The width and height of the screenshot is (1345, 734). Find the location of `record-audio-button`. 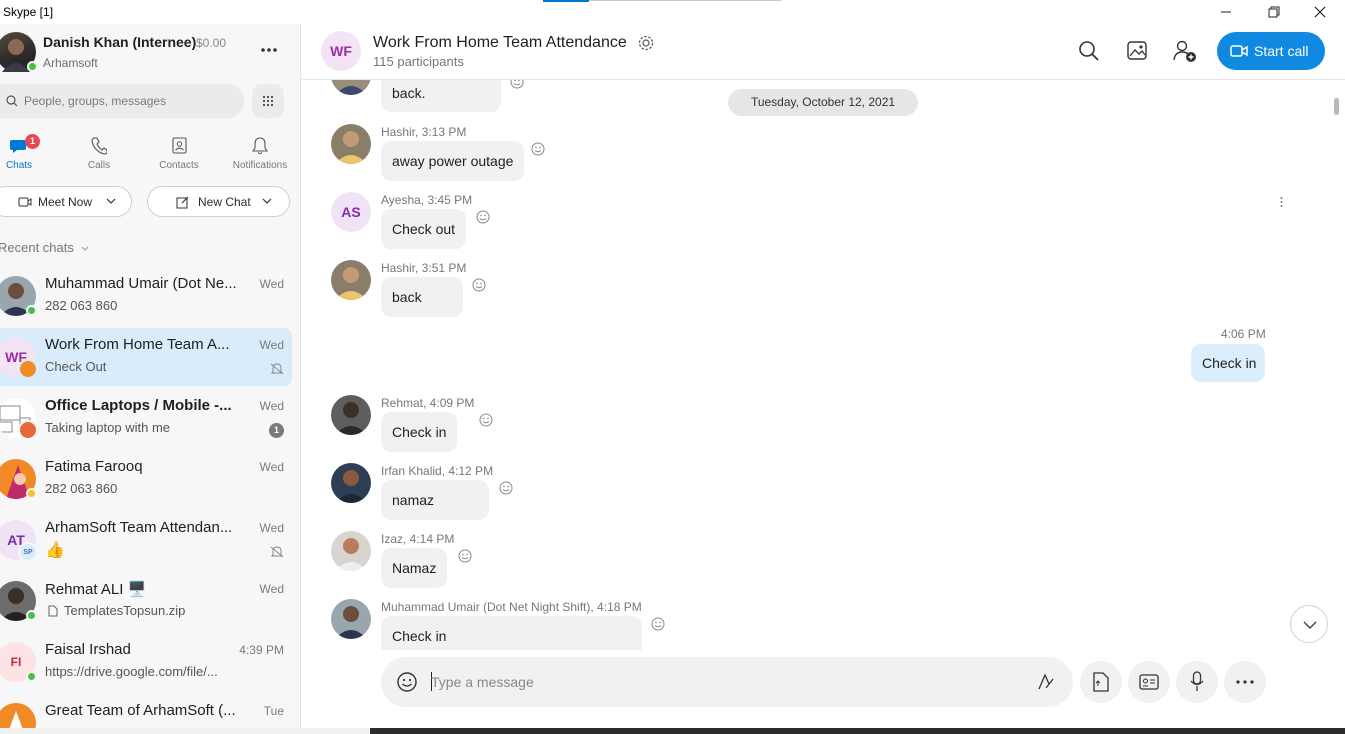

record-audio-button is located at coordinates (1197, 682).